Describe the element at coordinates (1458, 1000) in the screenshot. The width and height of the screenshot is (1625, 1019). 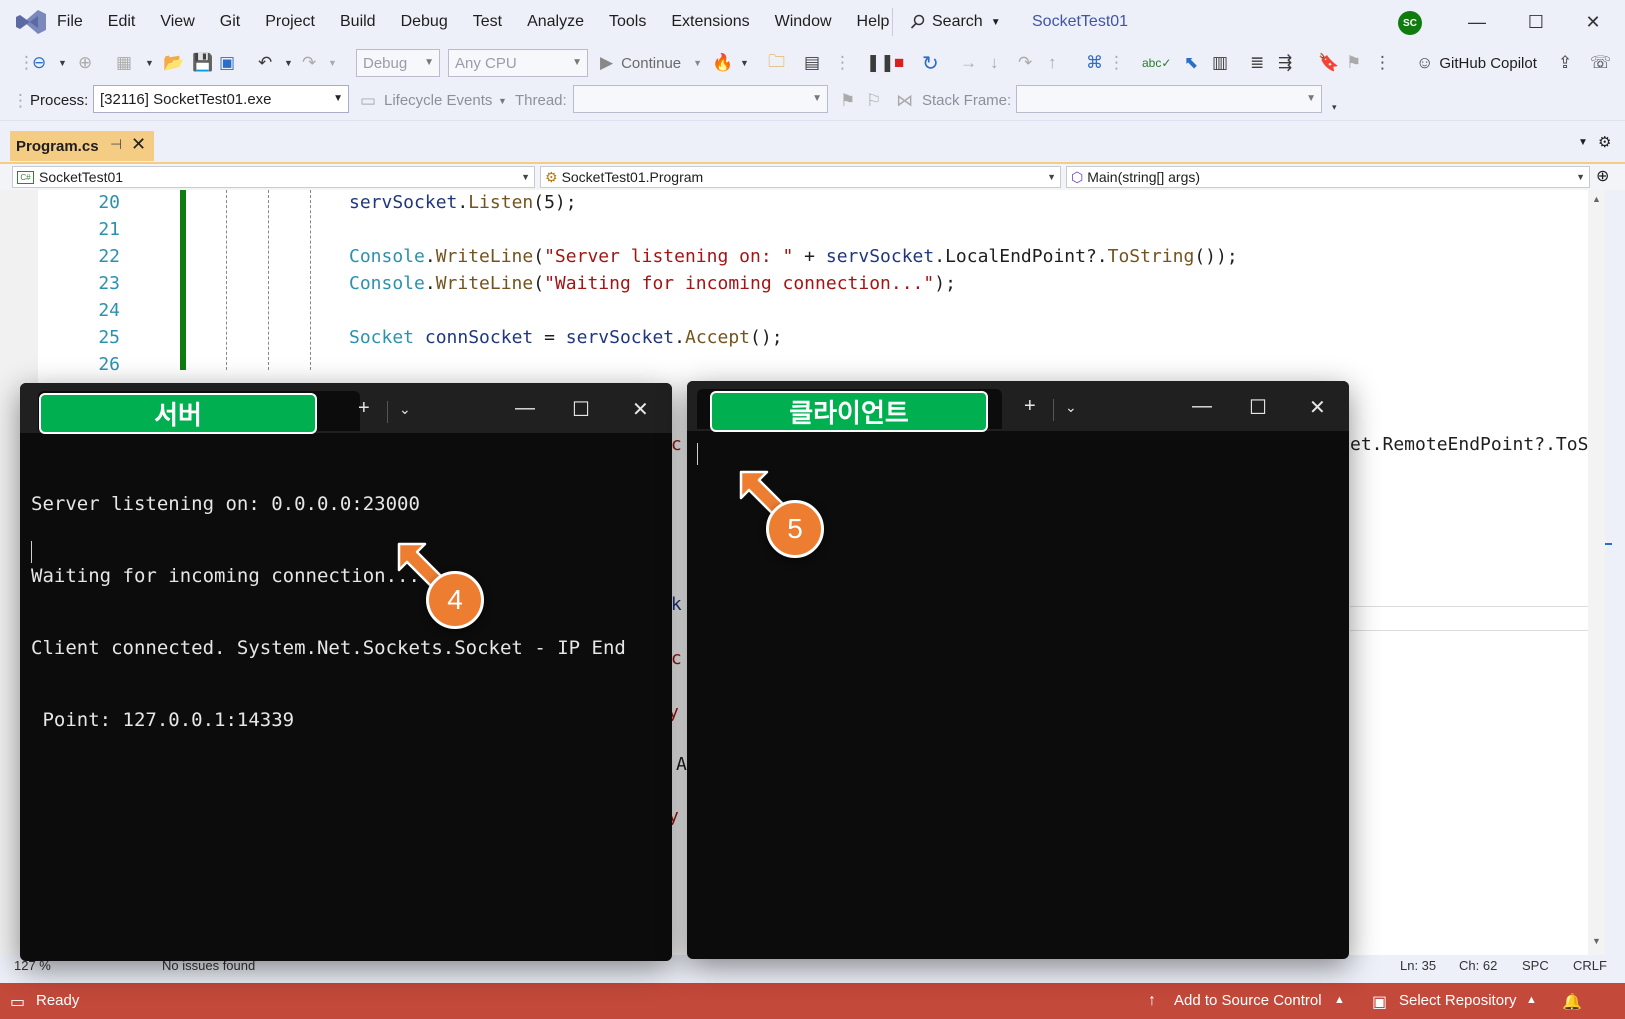
I see `select-repository-button: Select Repository` at that location.